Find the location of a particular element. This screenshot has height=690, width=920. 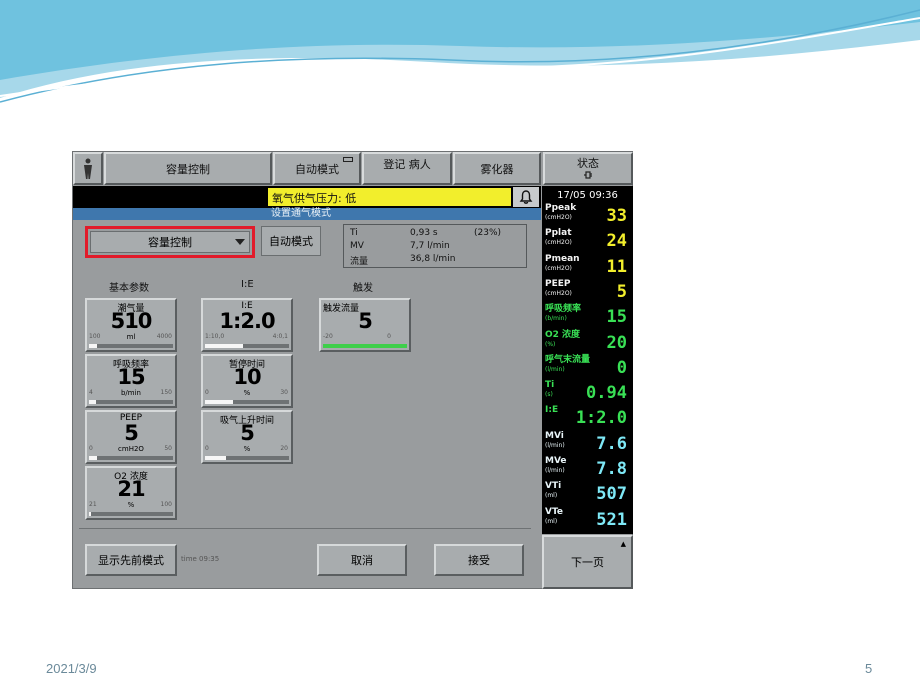

dropdown-arrow-icon is located at coordinates (240, 242).